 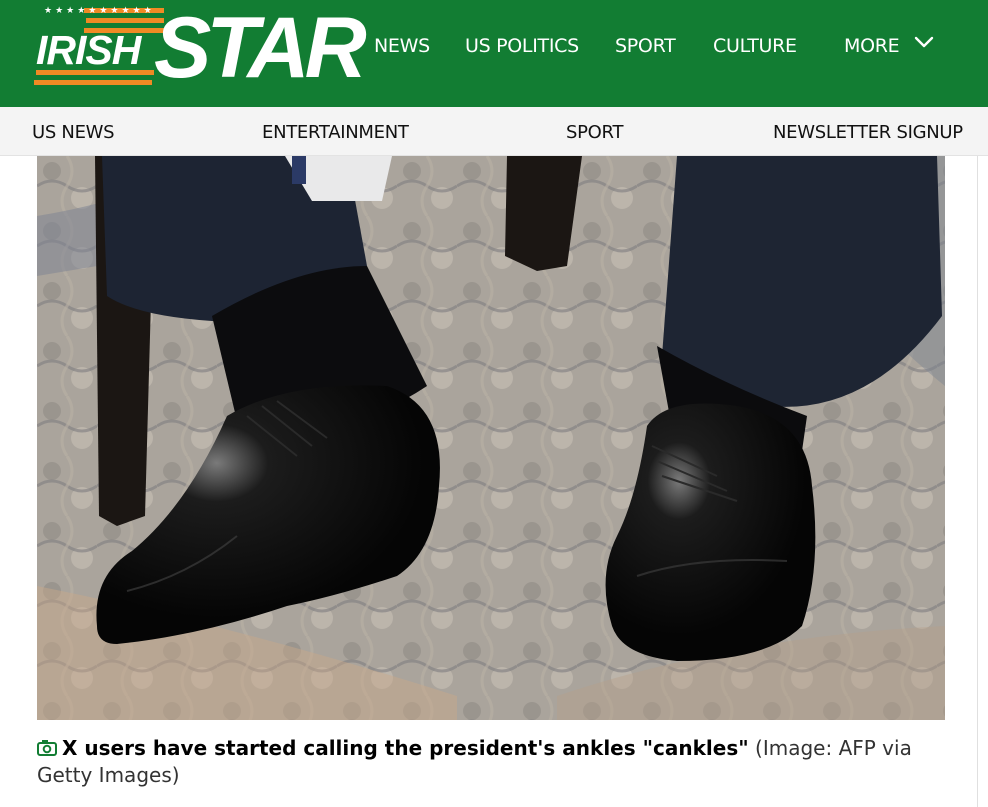 I want to click on camera-icon, so click(x=47, y=748).